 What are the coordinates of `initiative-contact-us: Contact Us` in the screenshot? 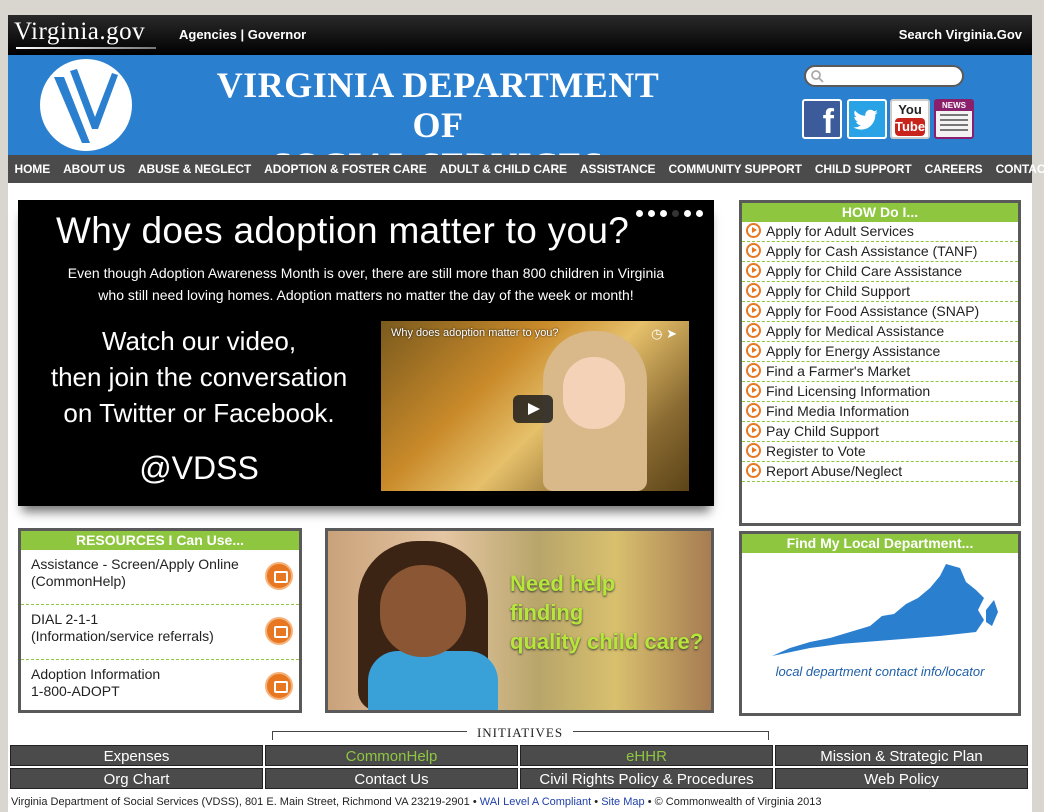 It's located at (391, 778).